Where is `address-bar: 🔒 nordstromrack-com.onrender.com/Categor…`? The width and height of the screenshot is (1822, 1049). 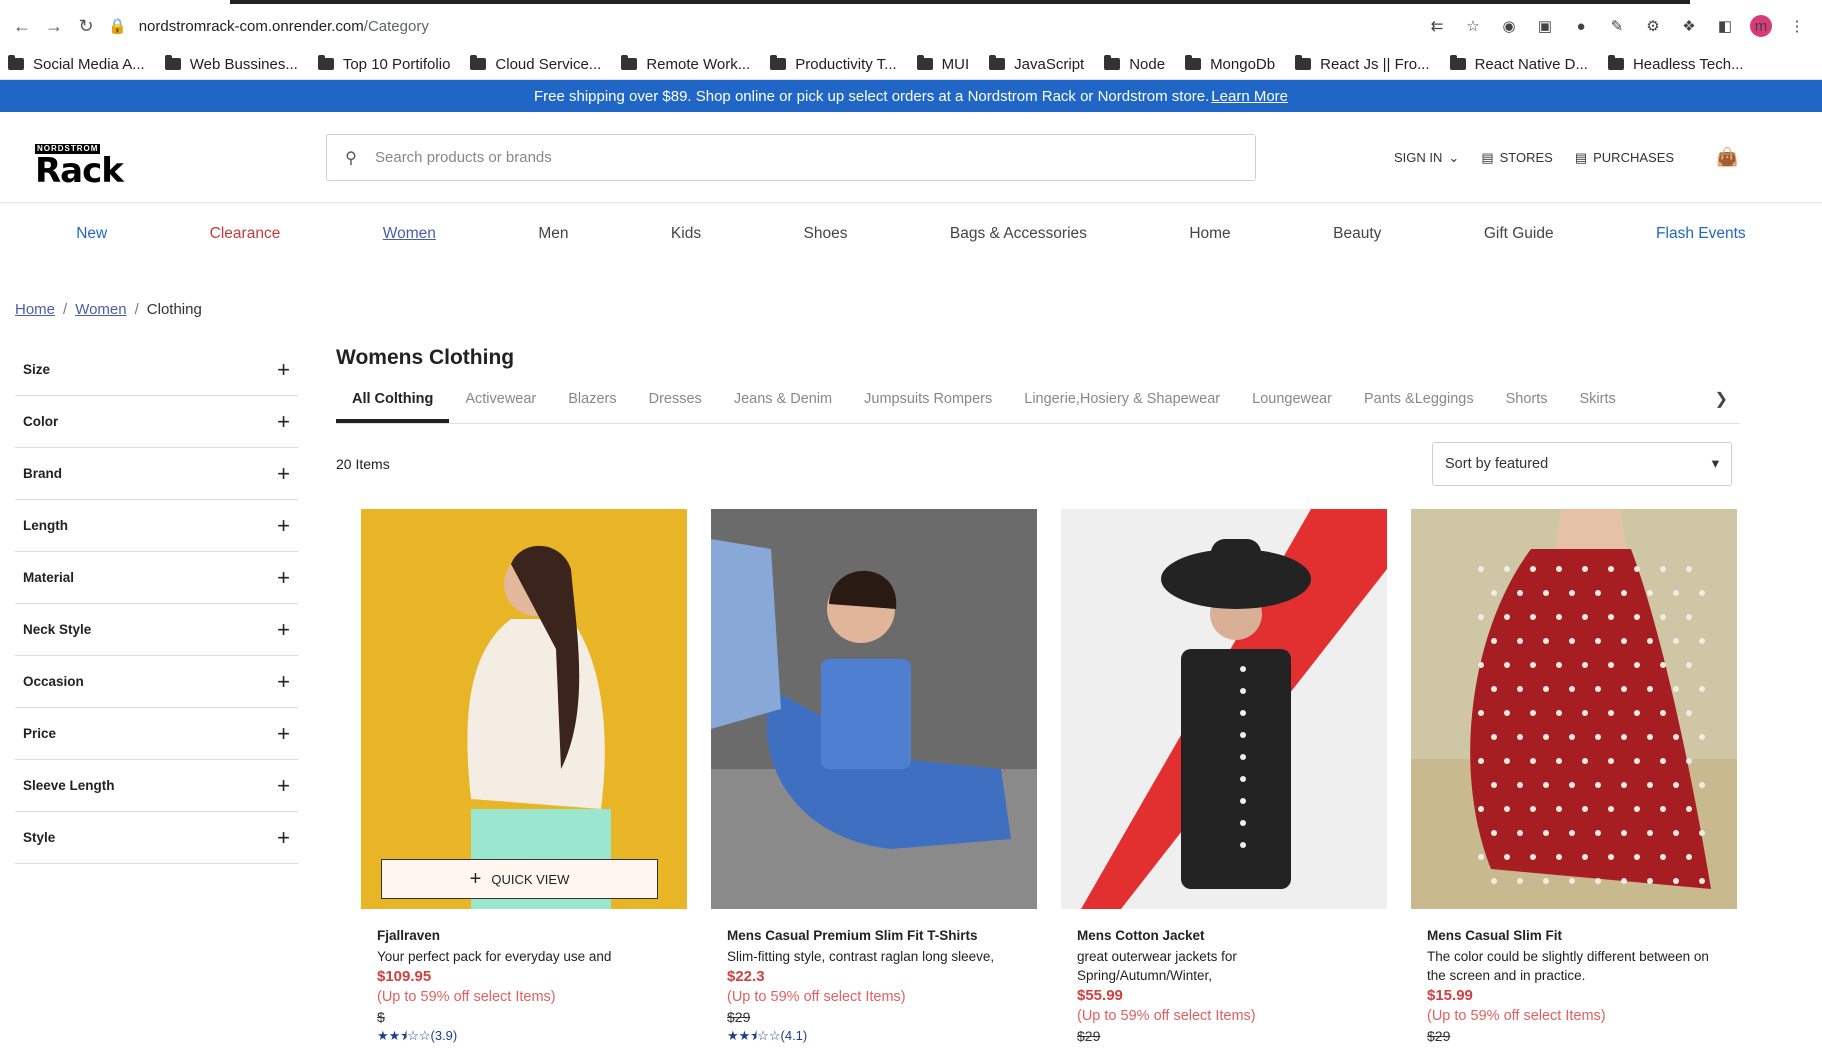 address-bar: 🔒 nordstromrack-com.onrender.com/Categor… is located at coordinates (268, 26).